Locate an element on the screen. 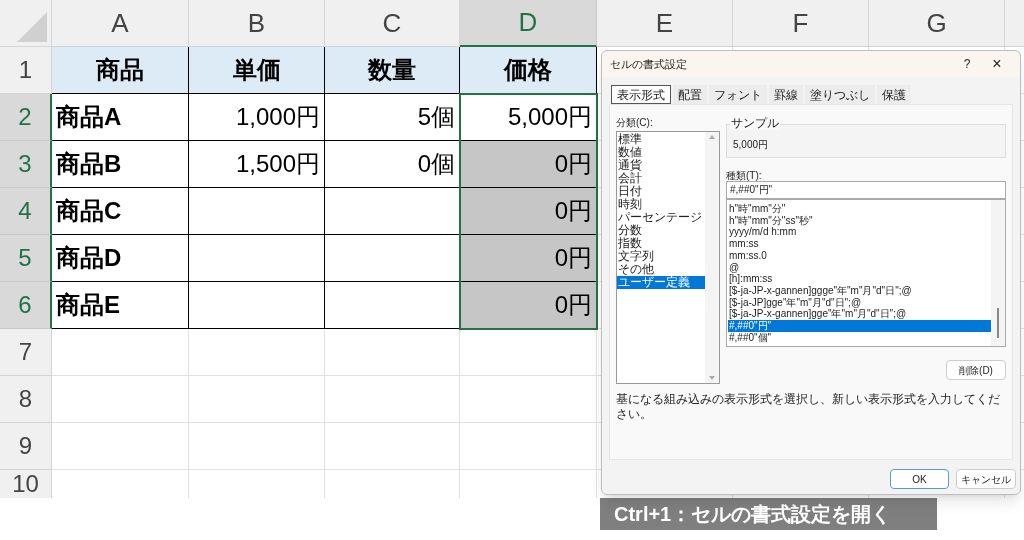  scroll-down-icon is located at coordinates (712, 378).